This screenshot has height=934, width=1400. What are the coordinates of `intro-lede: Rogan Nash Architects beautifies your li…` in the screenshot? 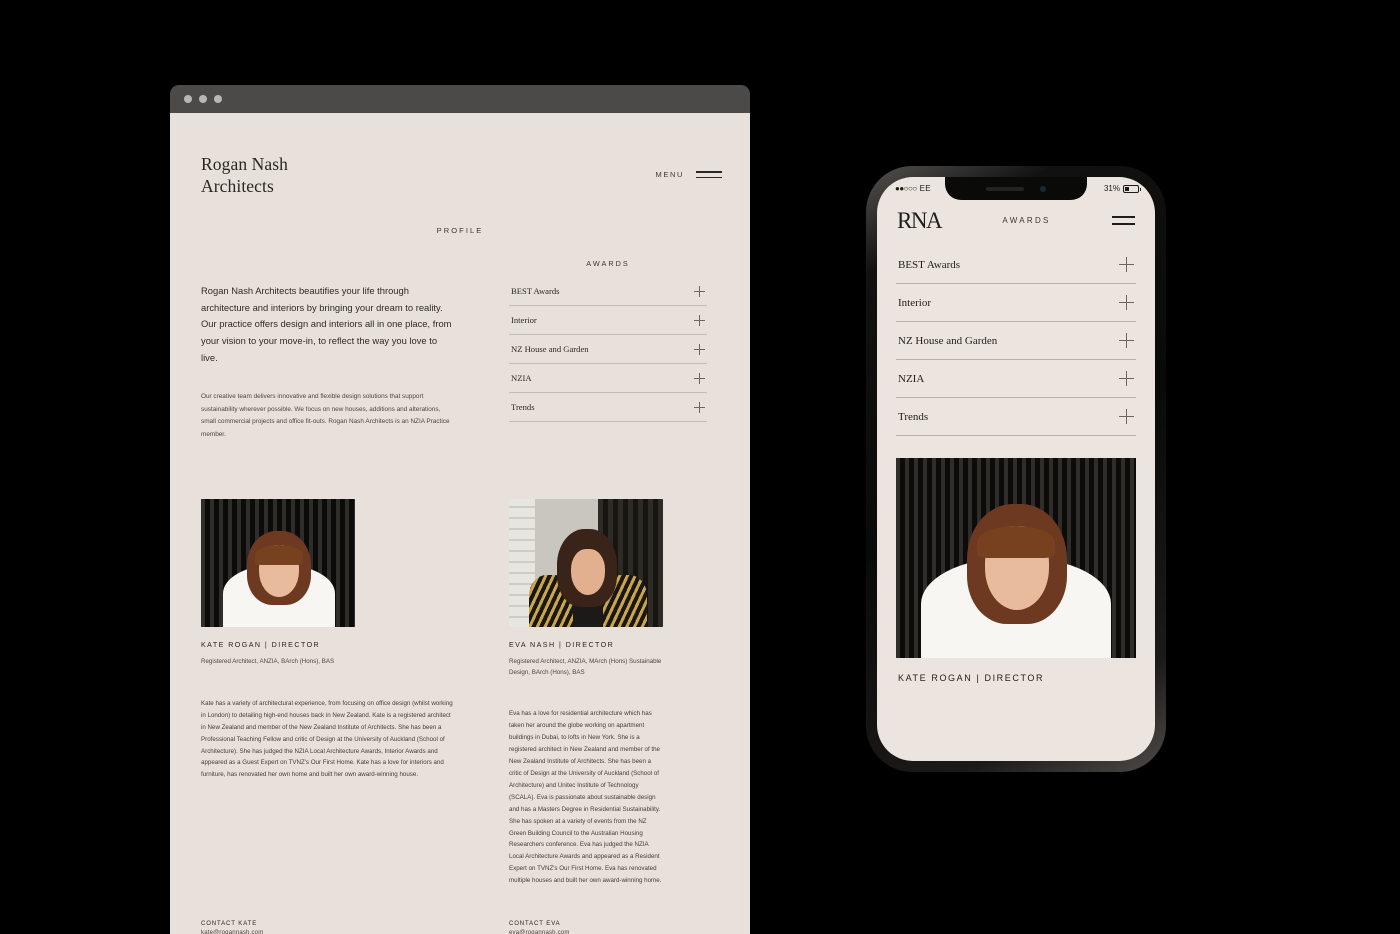 It's located at (326, 323).